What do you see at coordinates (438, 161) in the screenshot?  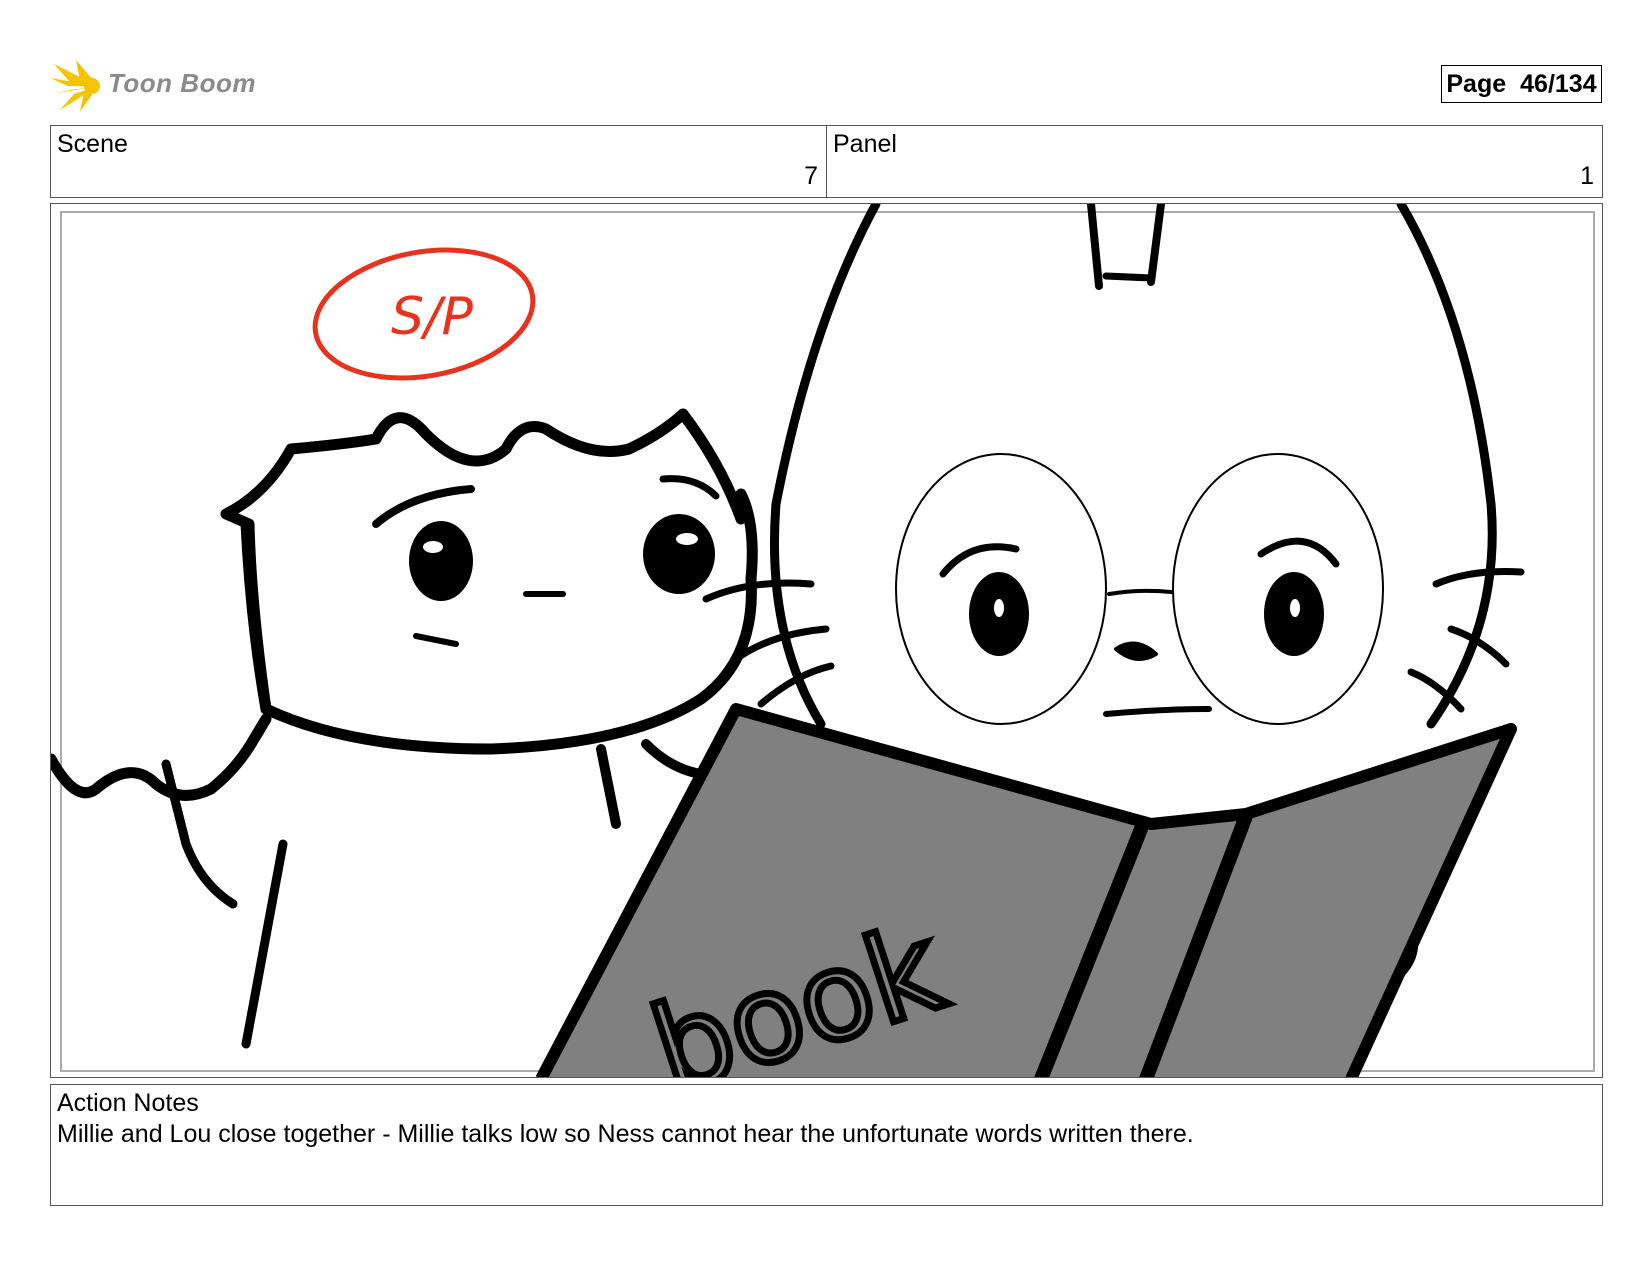 I see `scene-cell: Scene 7` at bounding box center [438, 161].